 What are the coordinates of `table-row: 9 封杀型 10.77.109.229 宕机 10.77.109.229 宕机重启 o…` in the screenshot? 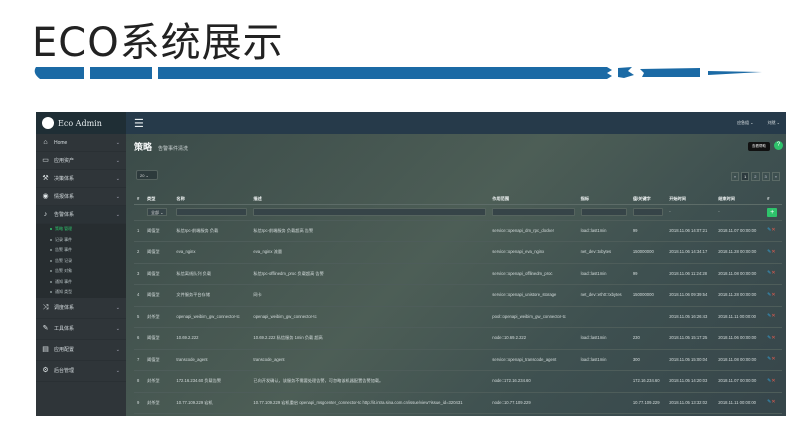 It's located at (458, 403).